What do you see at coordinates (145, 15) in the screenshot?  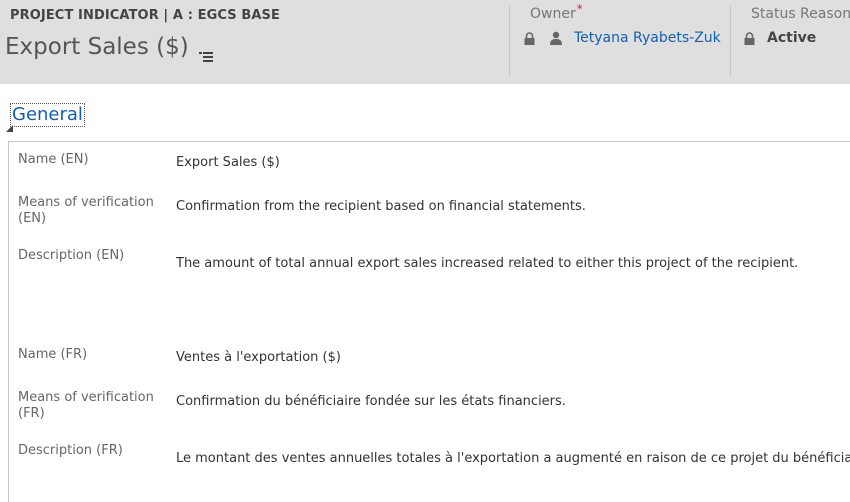 I see `entity-type-label: PROJECT INDICATOR | A : EGCS BASE` at bounding box center [145, 15].